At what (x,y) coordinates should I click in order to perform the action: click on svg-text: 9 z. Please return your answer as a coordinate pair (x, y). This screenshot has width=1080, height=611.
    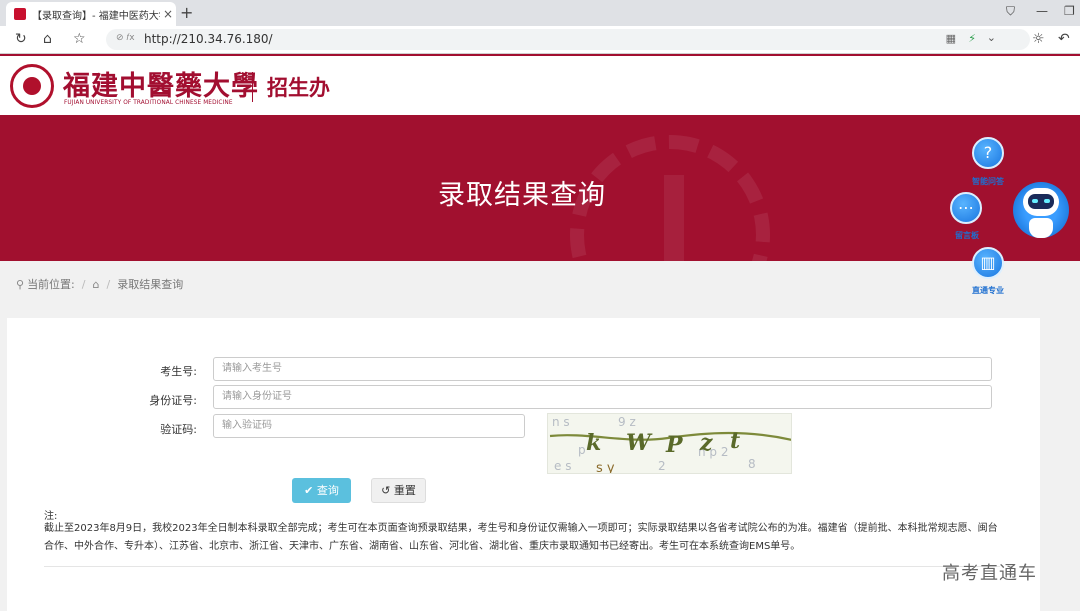
    Looking at the image, I should click on (627, 422).